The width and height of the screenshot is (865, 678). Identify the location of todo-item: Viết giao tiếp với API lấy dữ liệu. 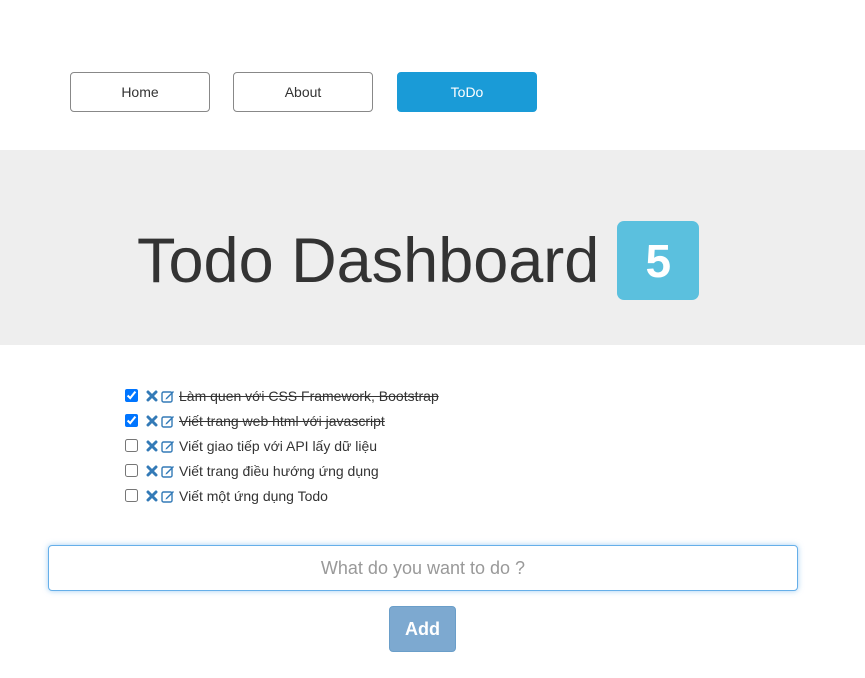
(281, 445).